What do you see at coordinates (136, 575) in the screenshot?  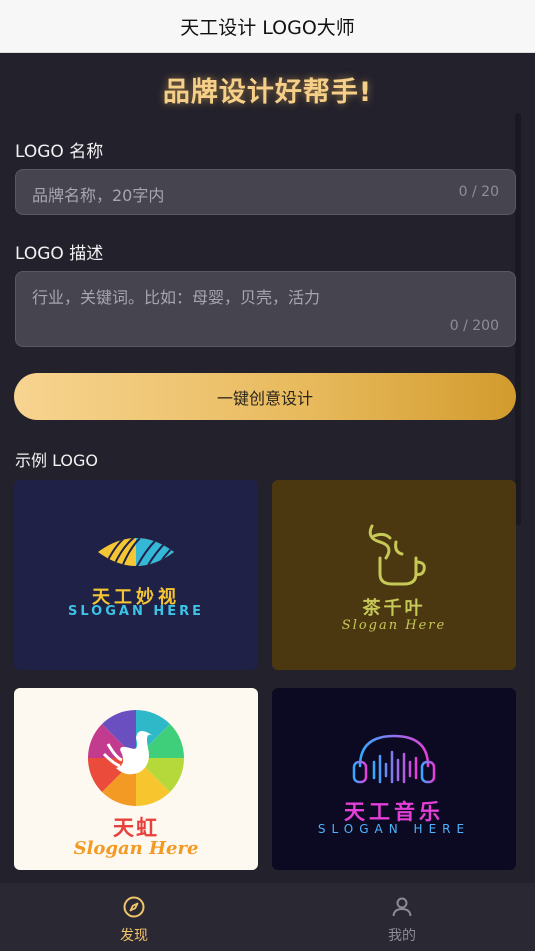 I see `example-logo-card: 天工妙视 SLOGAN HERE` at bounding box center [136, 575].